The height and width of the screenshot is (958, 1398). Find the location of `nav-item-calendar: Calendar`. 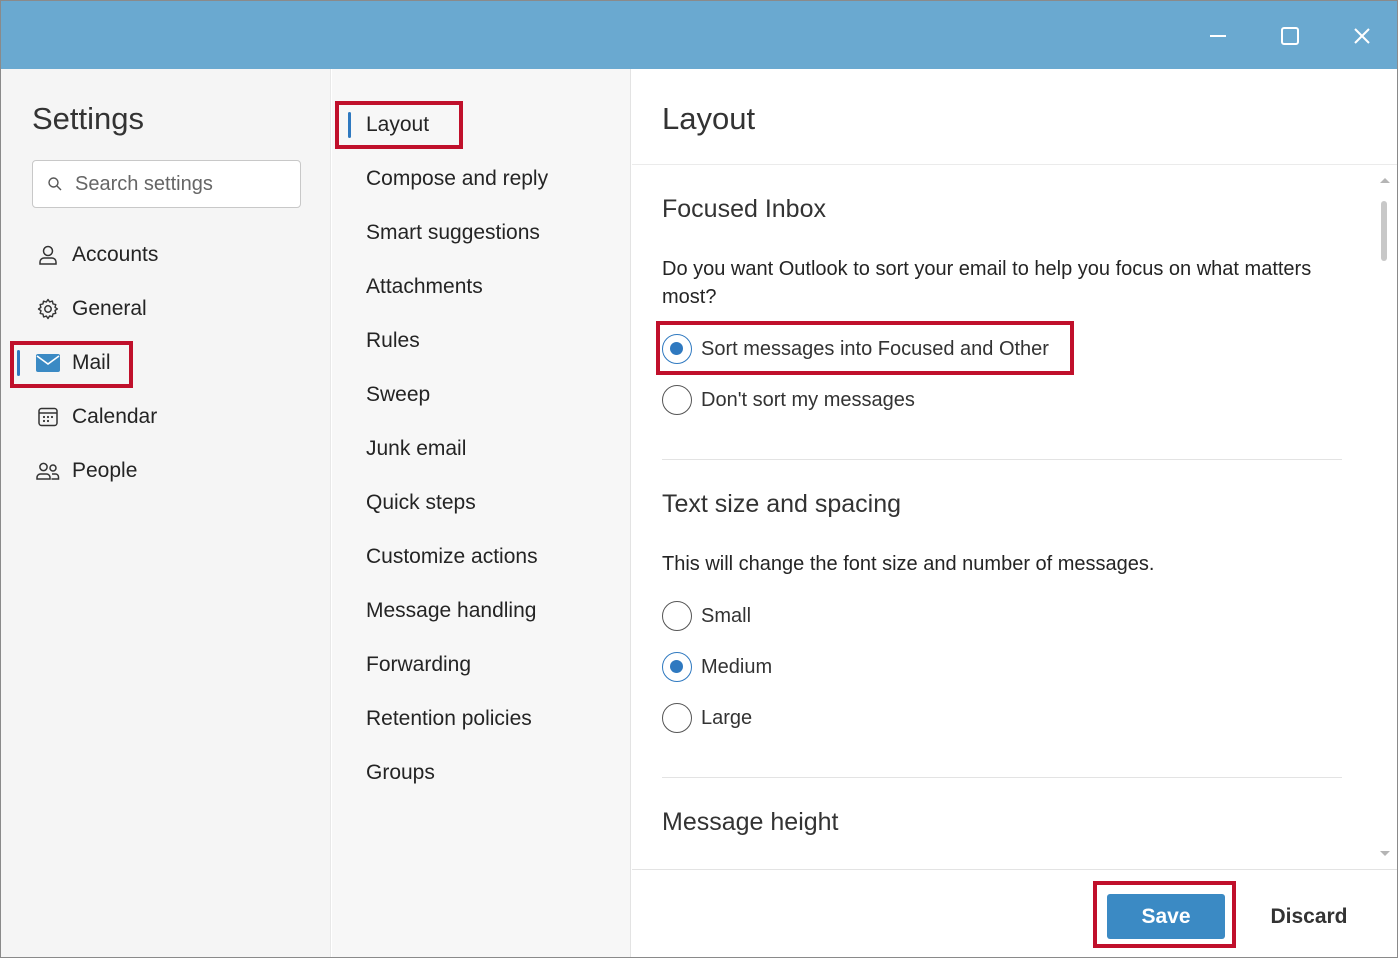

nav-item-calendar: Calendar is located at coordinates (167, 417).